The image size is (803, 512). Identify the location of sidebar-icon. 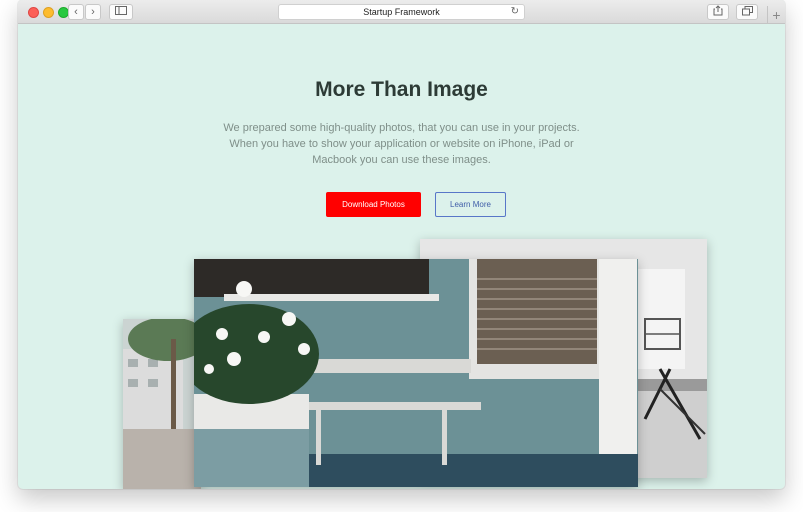
(121, 12).